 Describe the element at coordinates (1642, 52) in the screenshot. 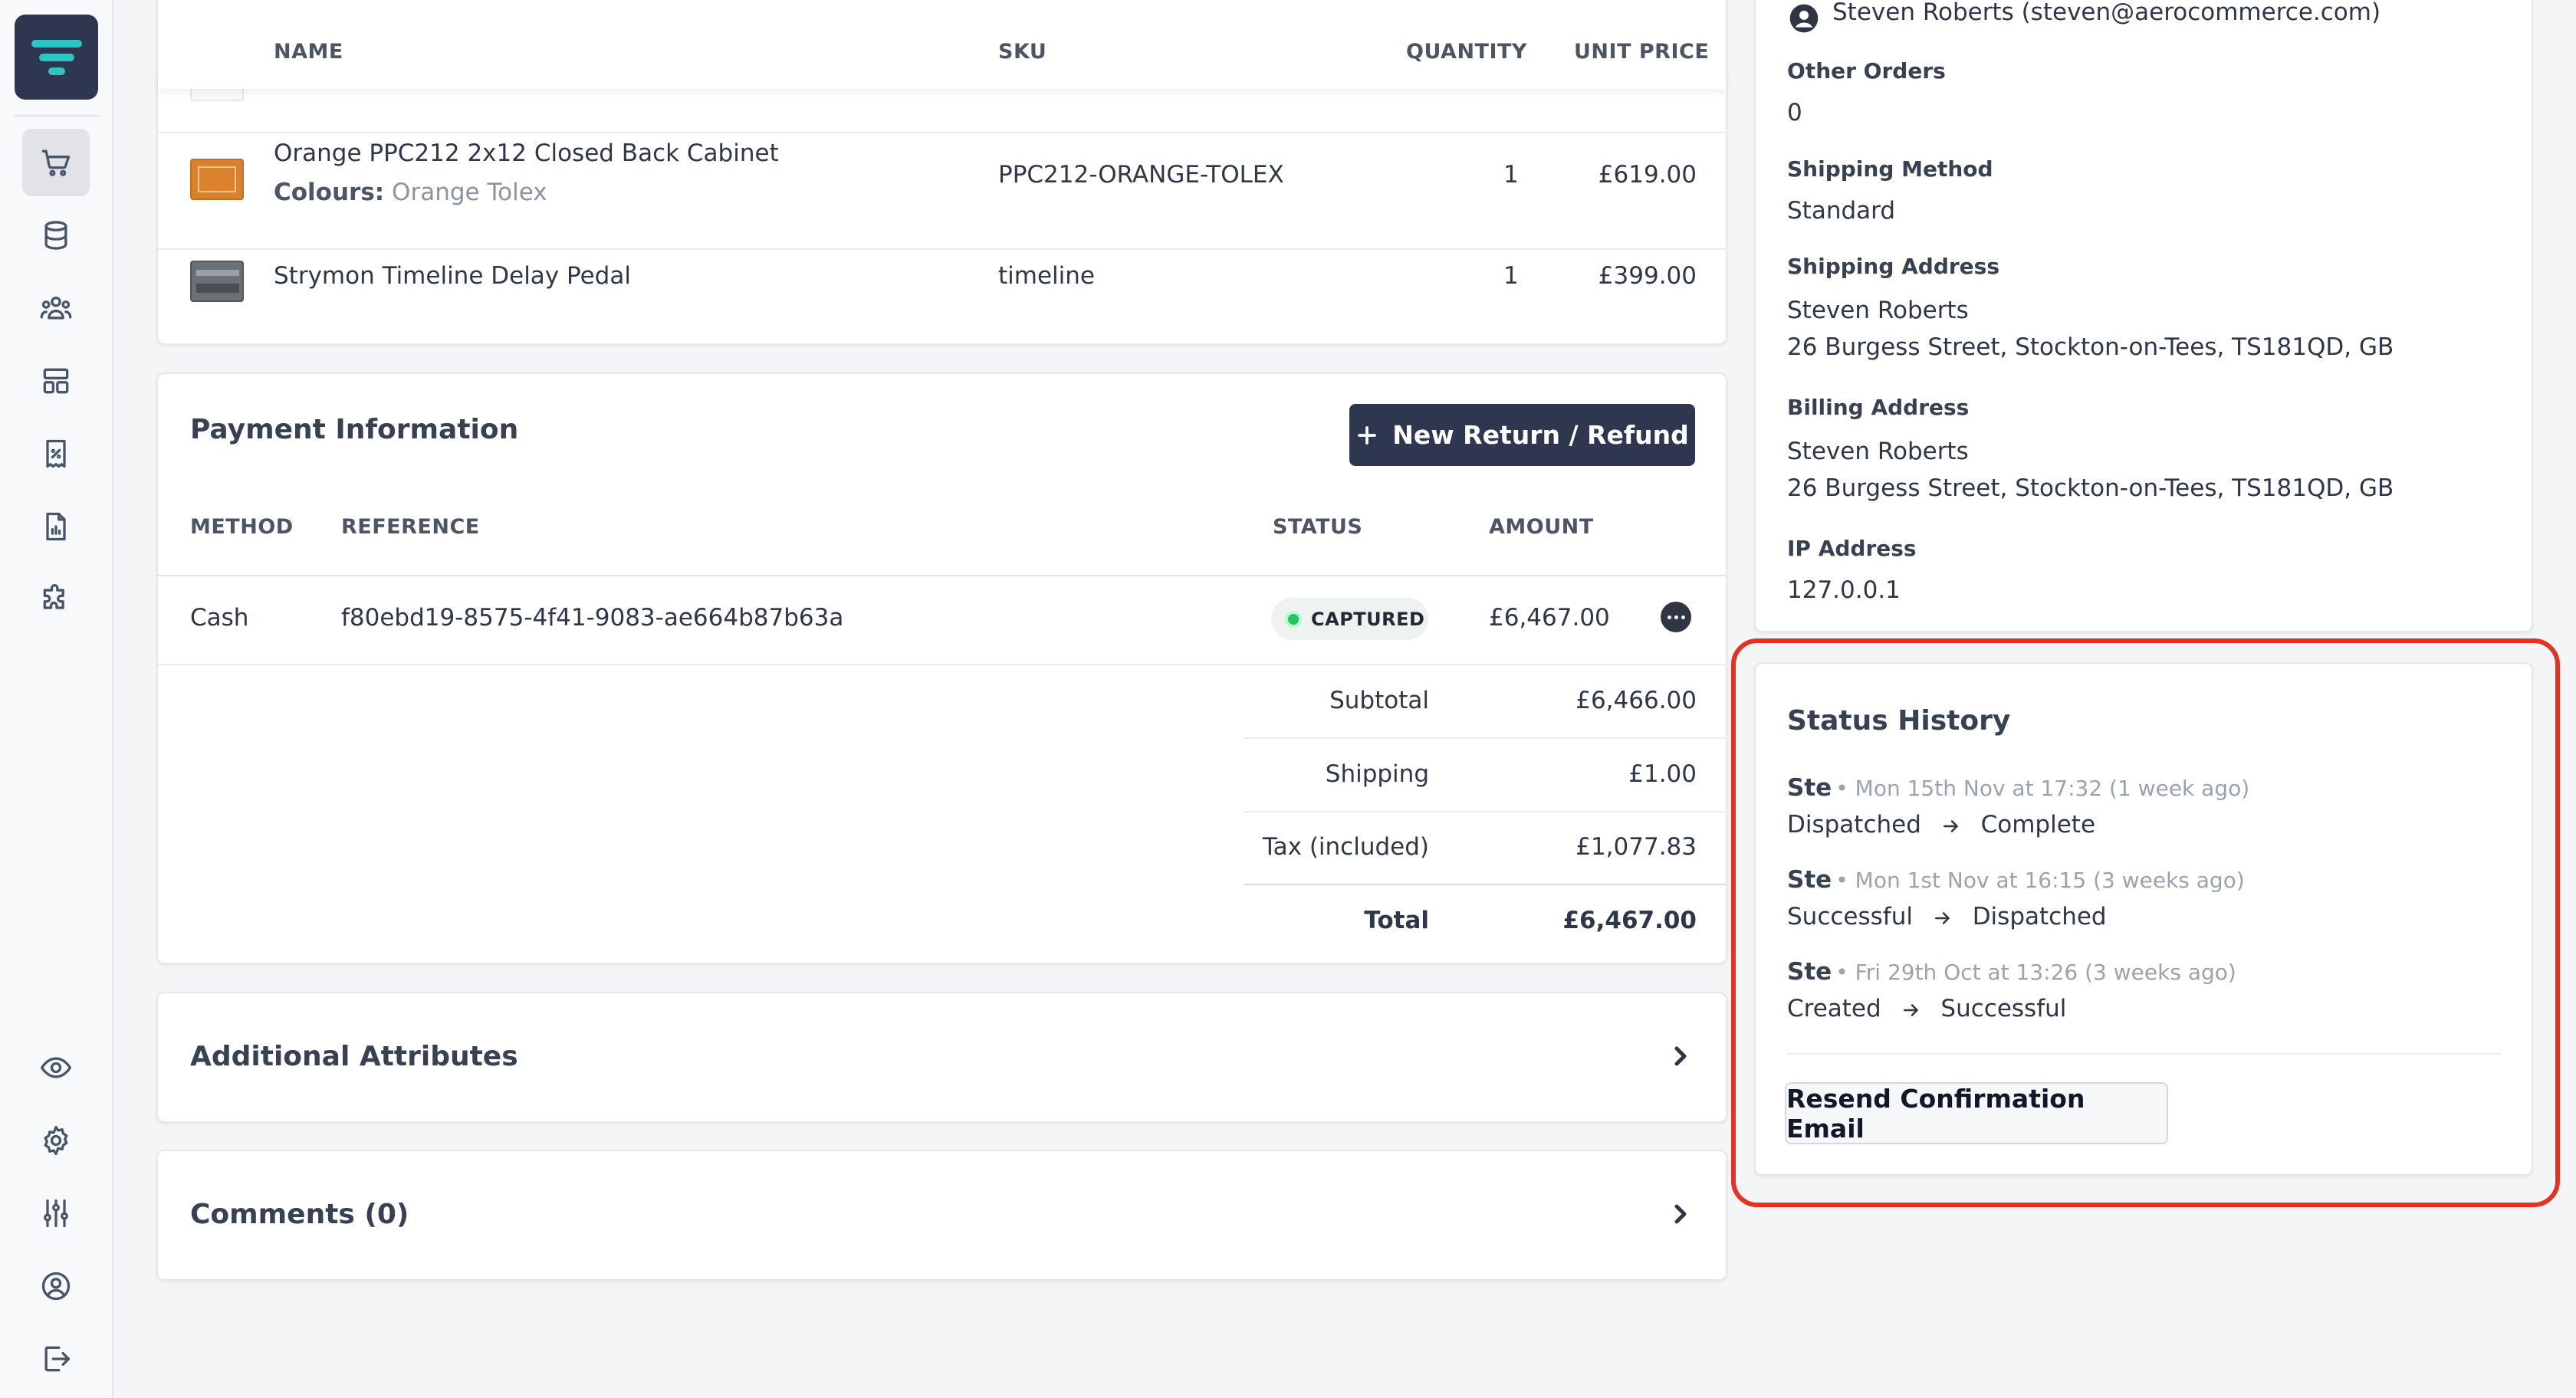

I see `column-header-unit-price: UNIT PRICE` at that location.